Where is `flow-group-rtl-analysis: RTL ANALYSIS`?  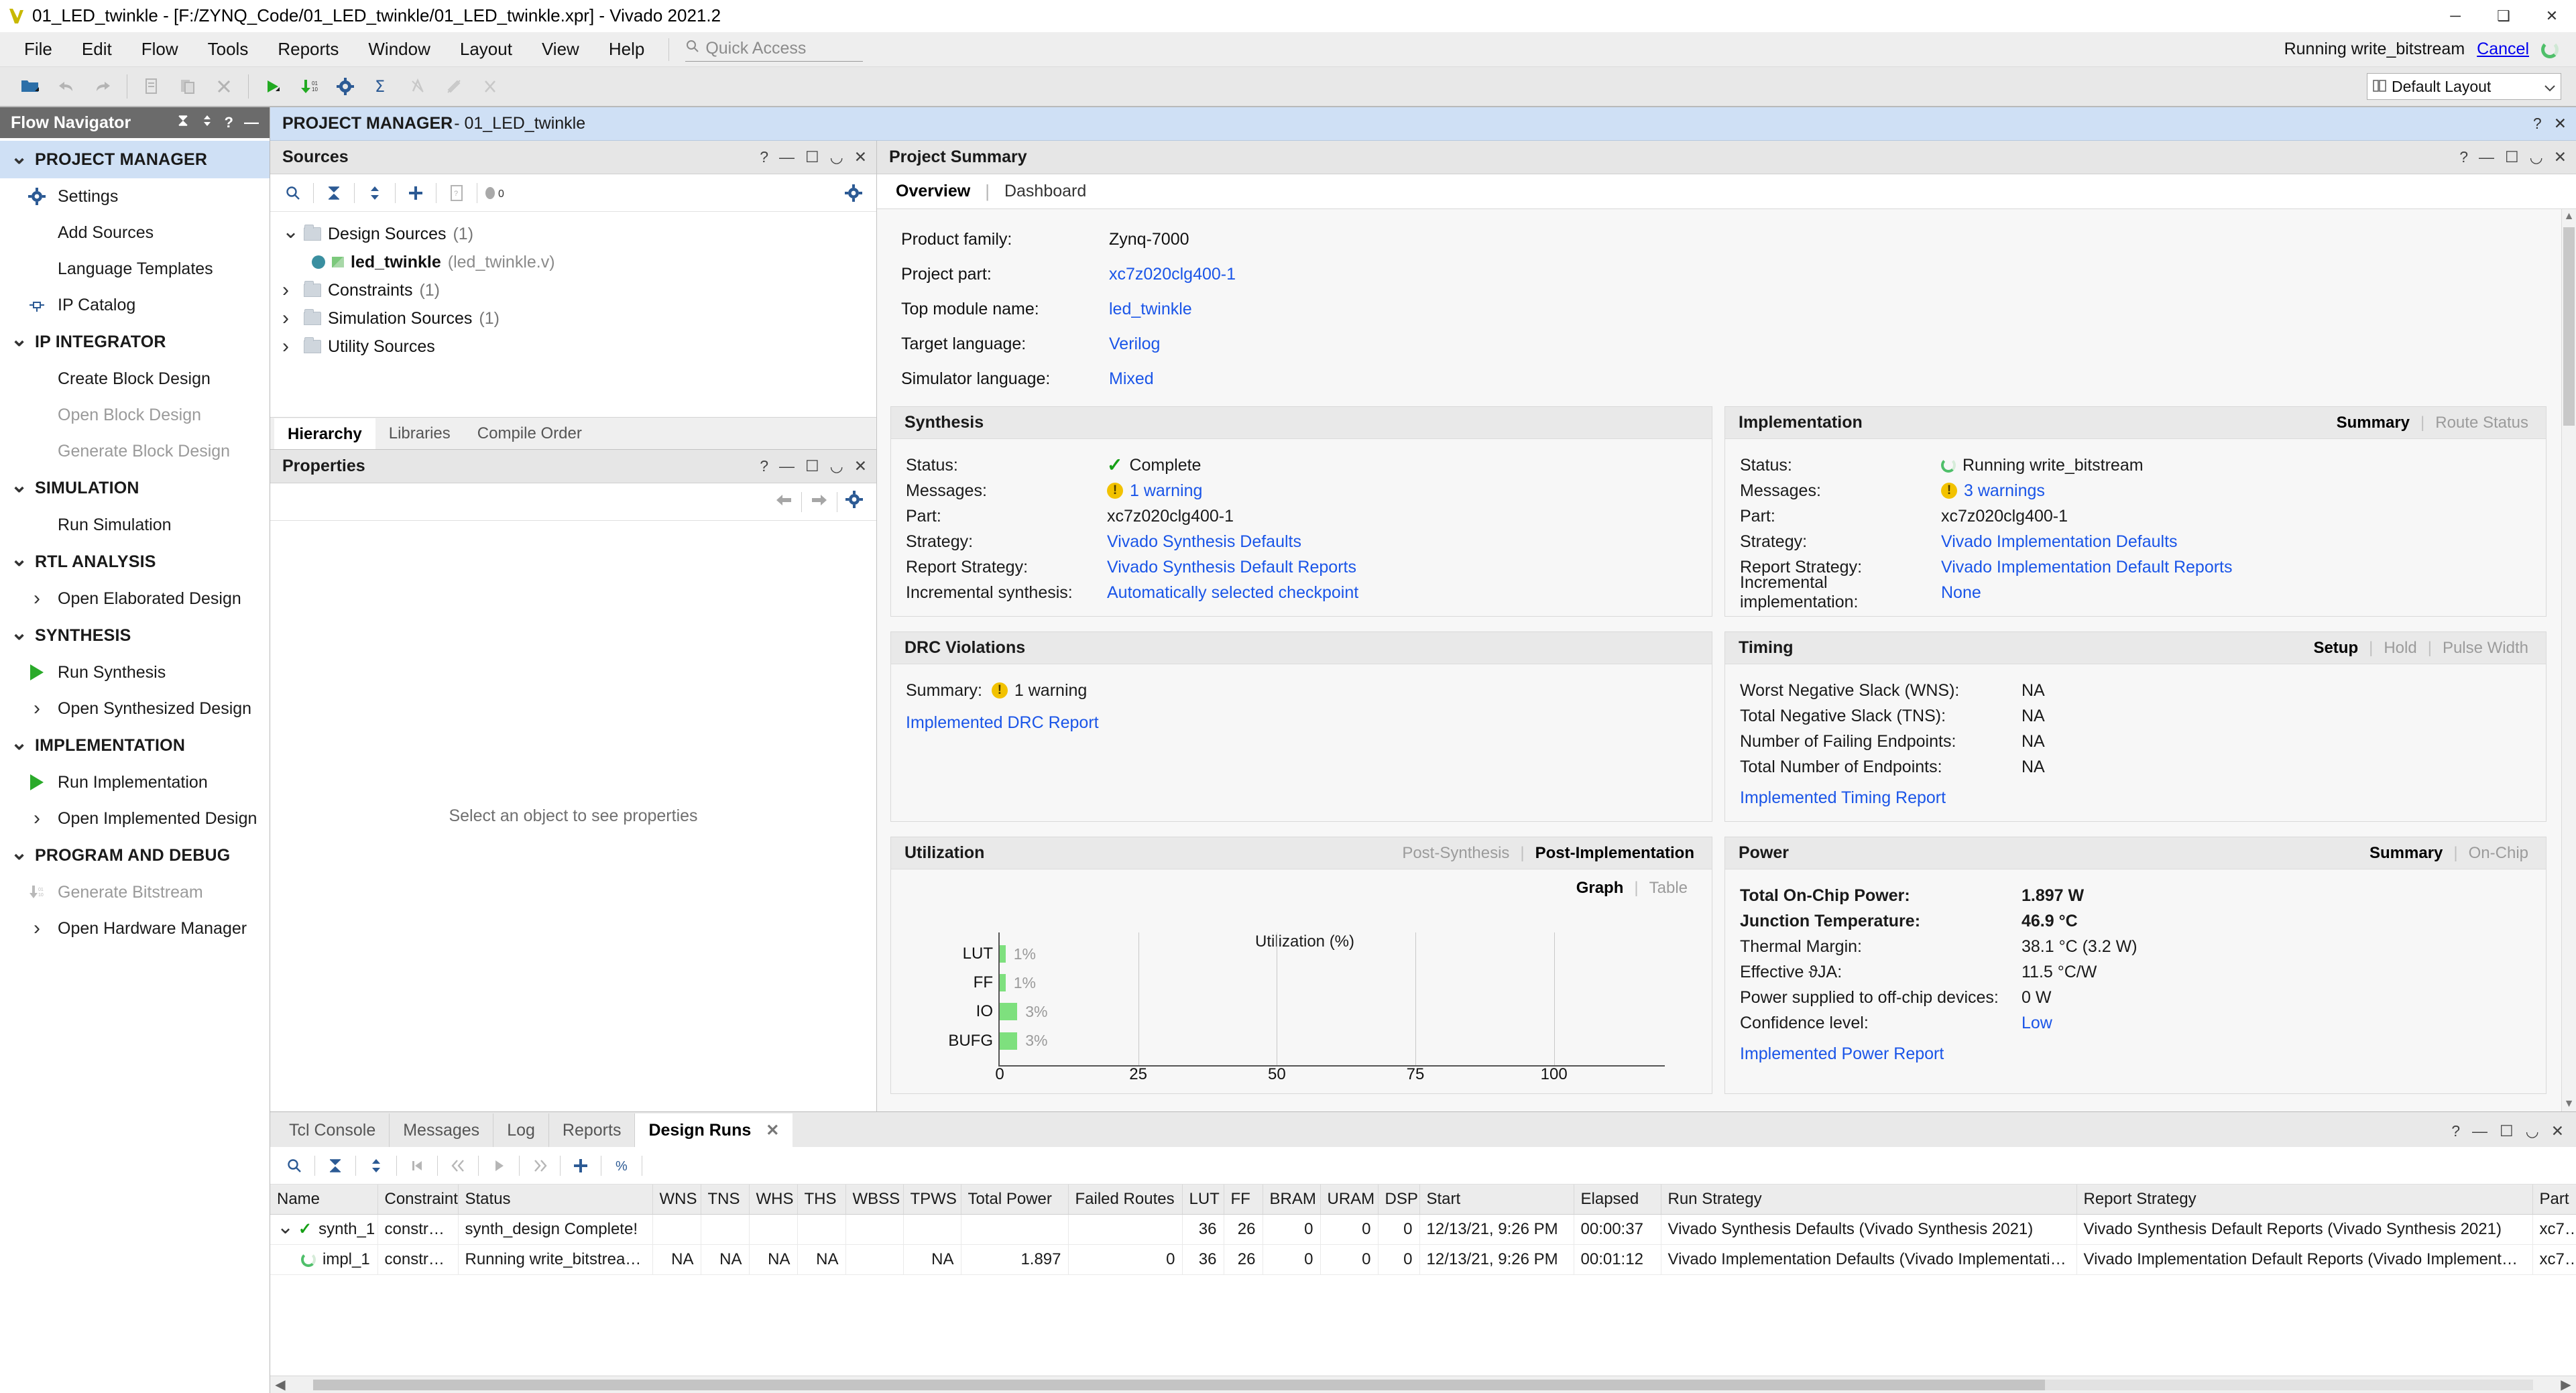 flow-group-rtl-analysis: RTL ANALYSIS is located at coordinates (135, 562).